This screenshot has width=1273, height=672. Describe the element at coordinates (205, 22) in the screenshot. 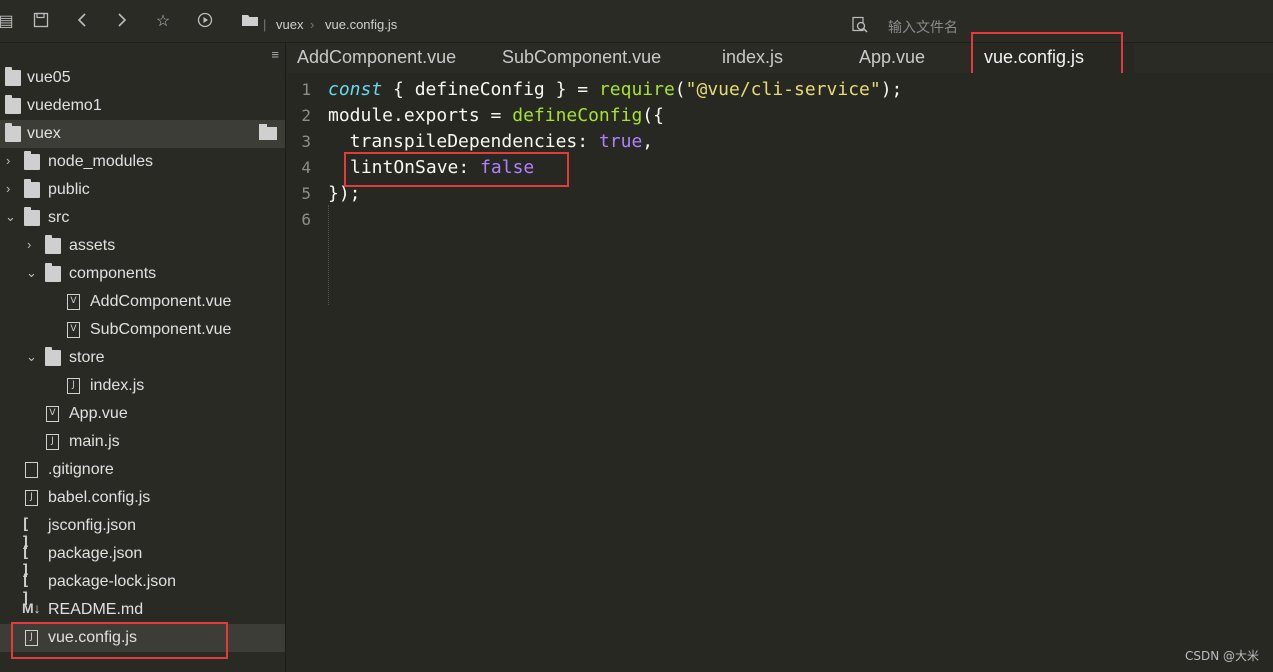

I see `run-icon` at that location.